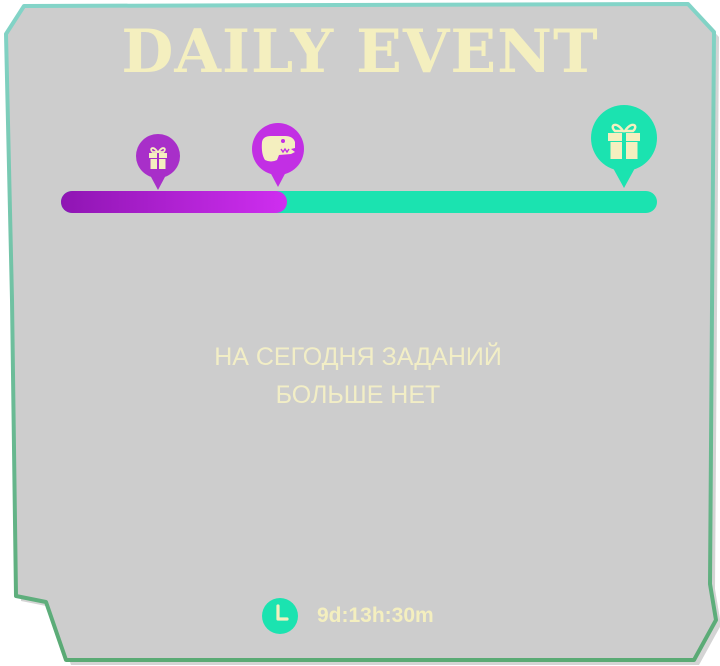 This screenshot has height=666, width=720. What do you see at coordinates (375, 615) in the screenshot?
I see `timer-value: 9d:13h:30m` at bounding box center [375, 615].